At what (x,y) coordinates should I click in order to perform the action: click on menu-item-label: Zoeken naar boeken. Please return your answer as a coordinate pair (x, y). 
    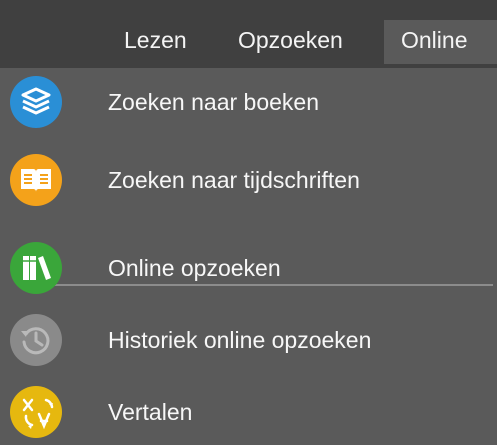
    Looking at the image, I should click on (213, 102).